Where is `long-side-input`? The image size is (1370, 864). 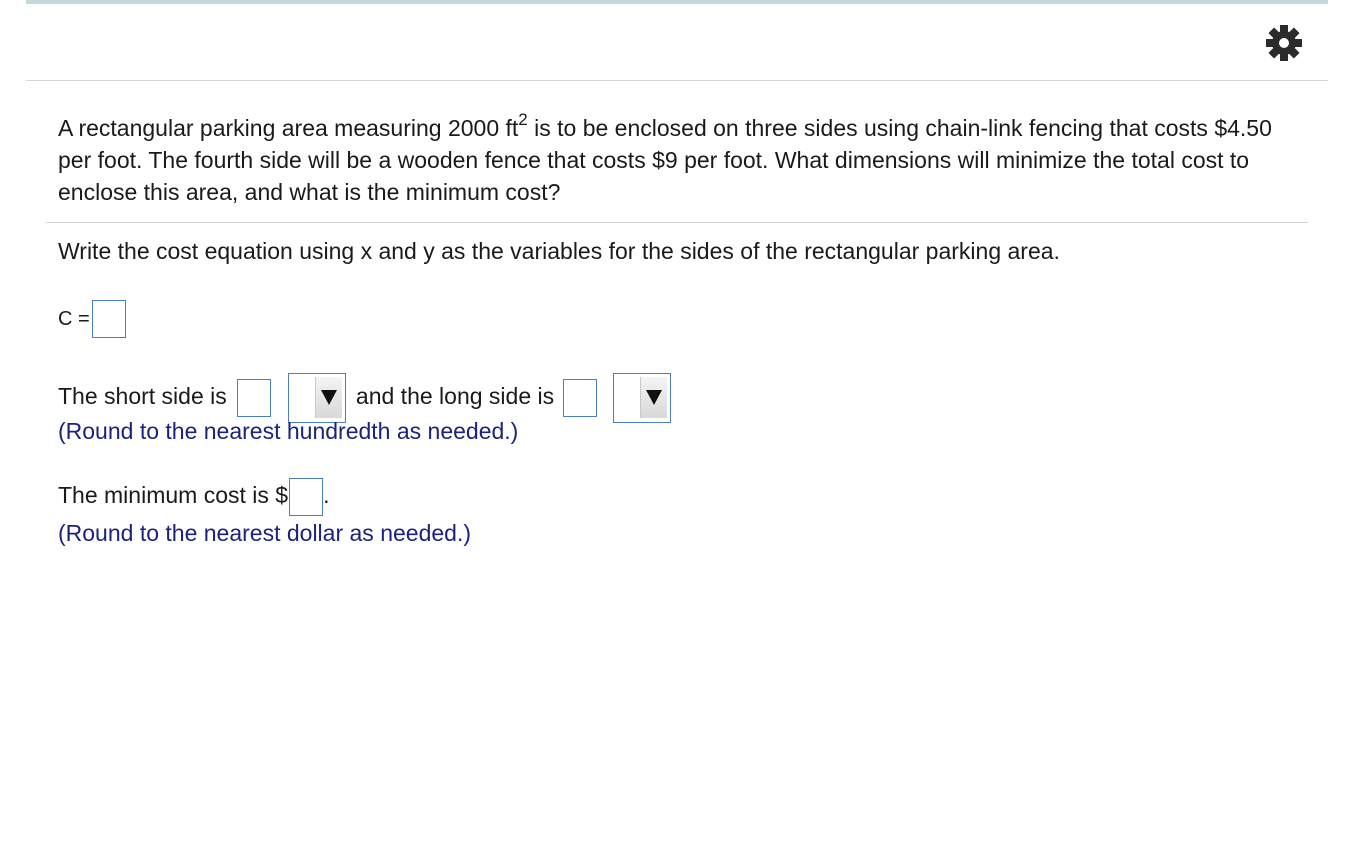 long-side-input is located at coordinates (579, 398).